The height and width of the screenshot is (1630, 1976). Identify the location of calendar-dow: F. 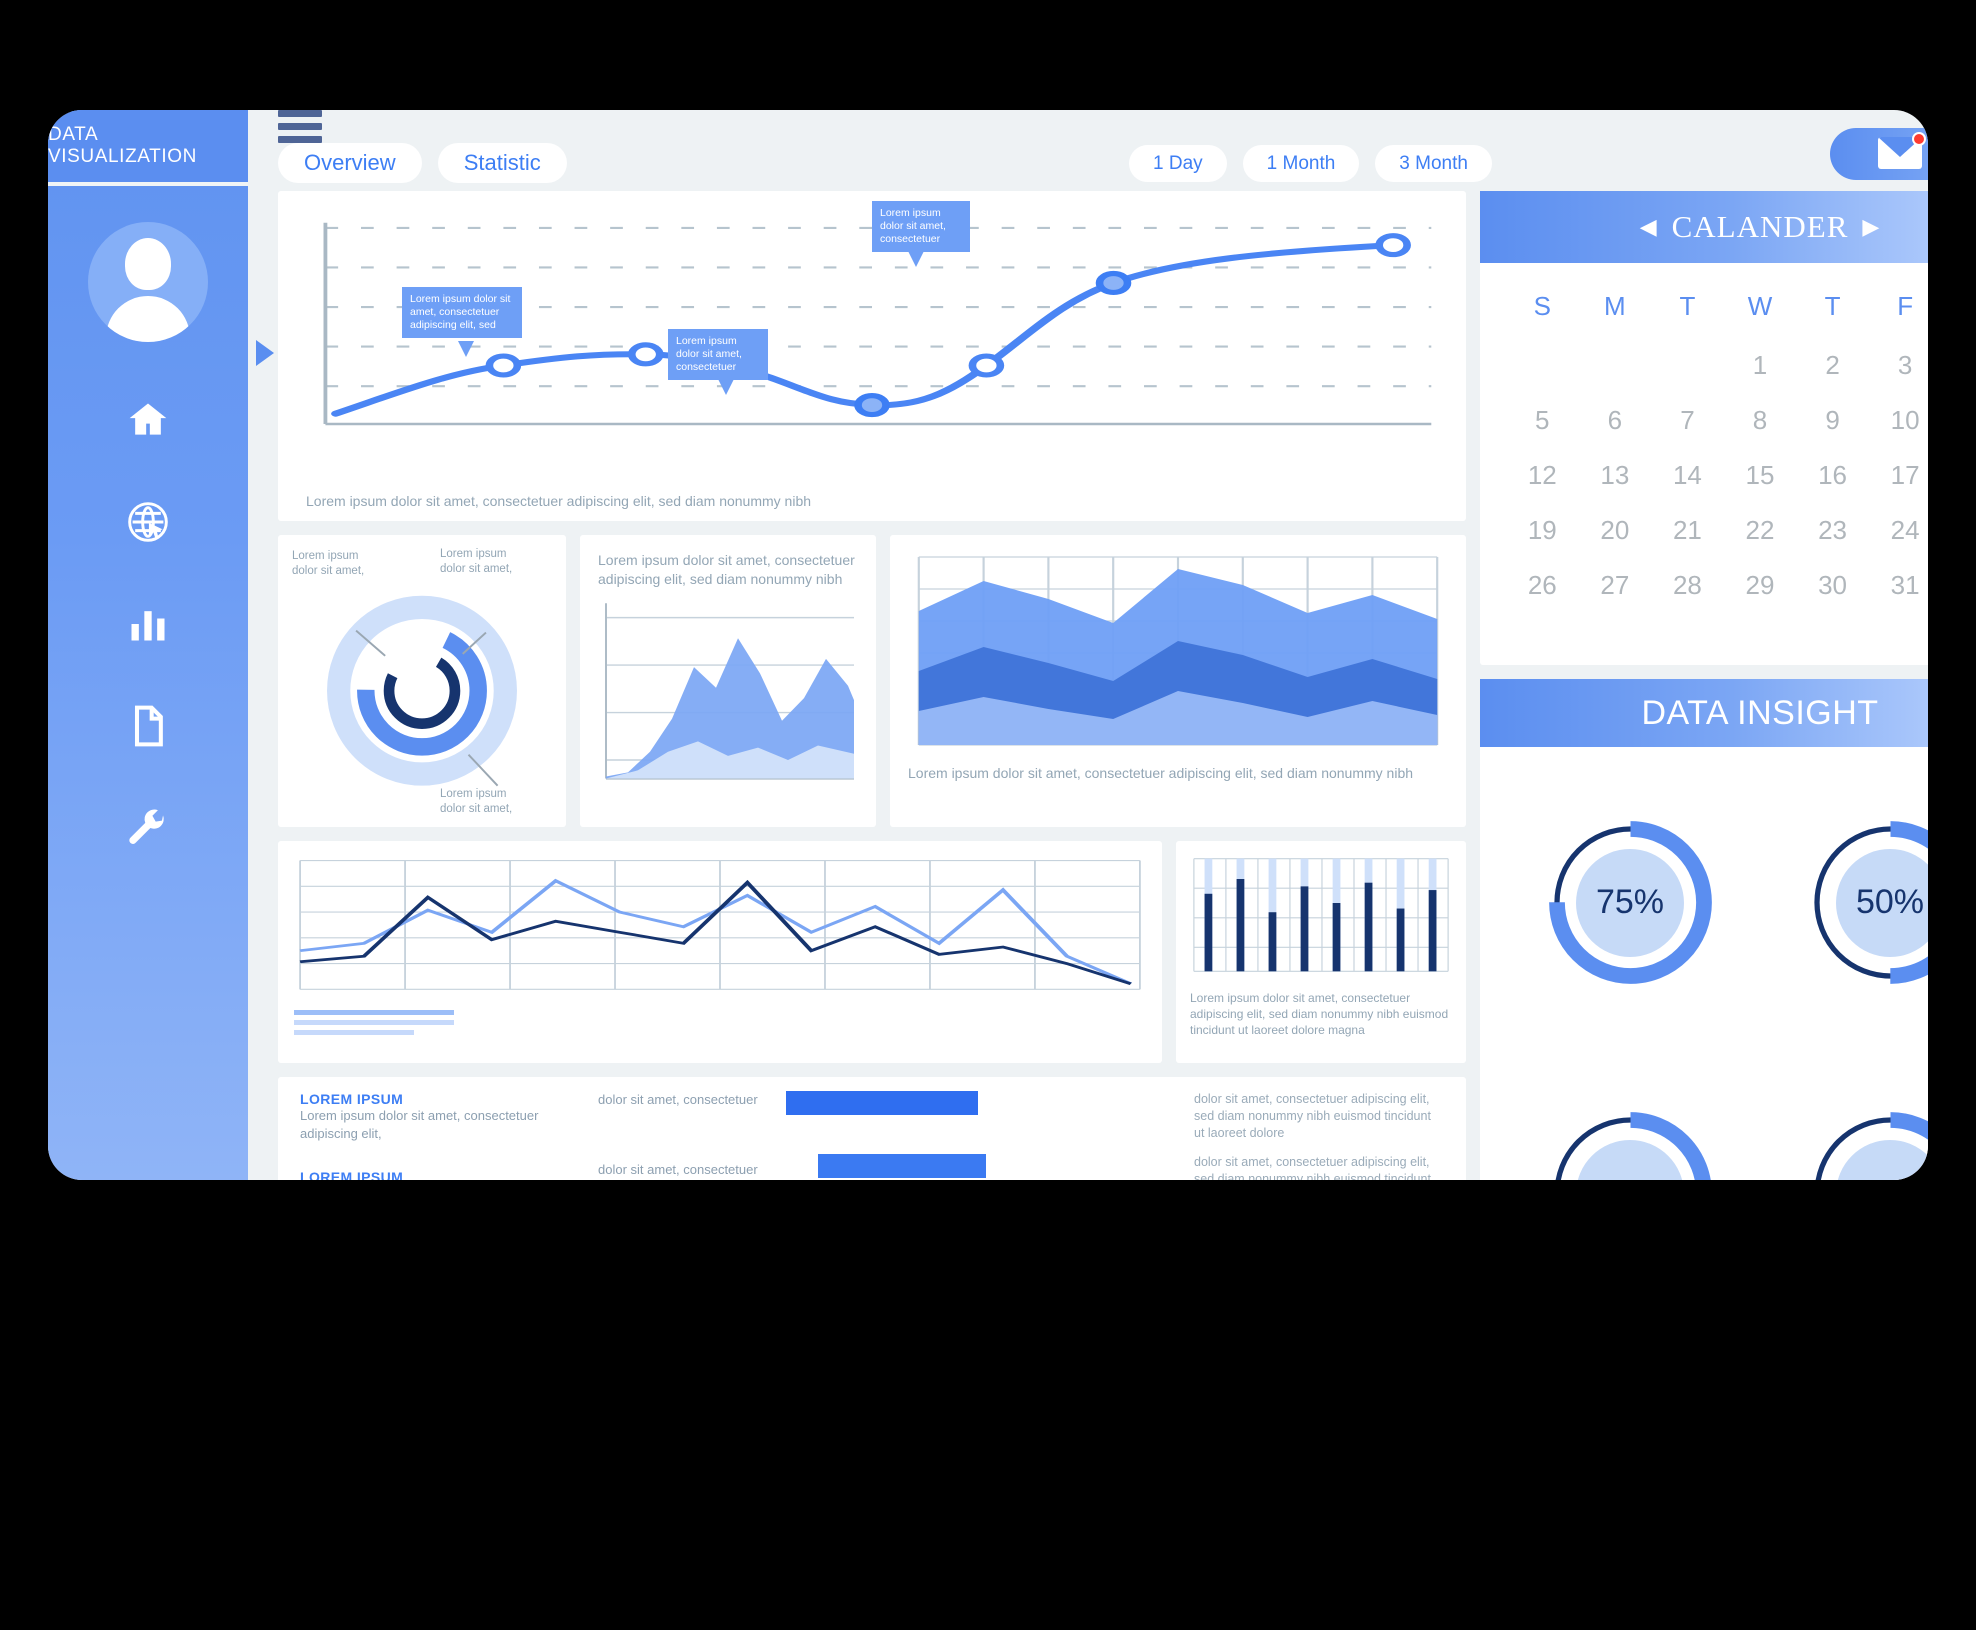
(1905, 306).